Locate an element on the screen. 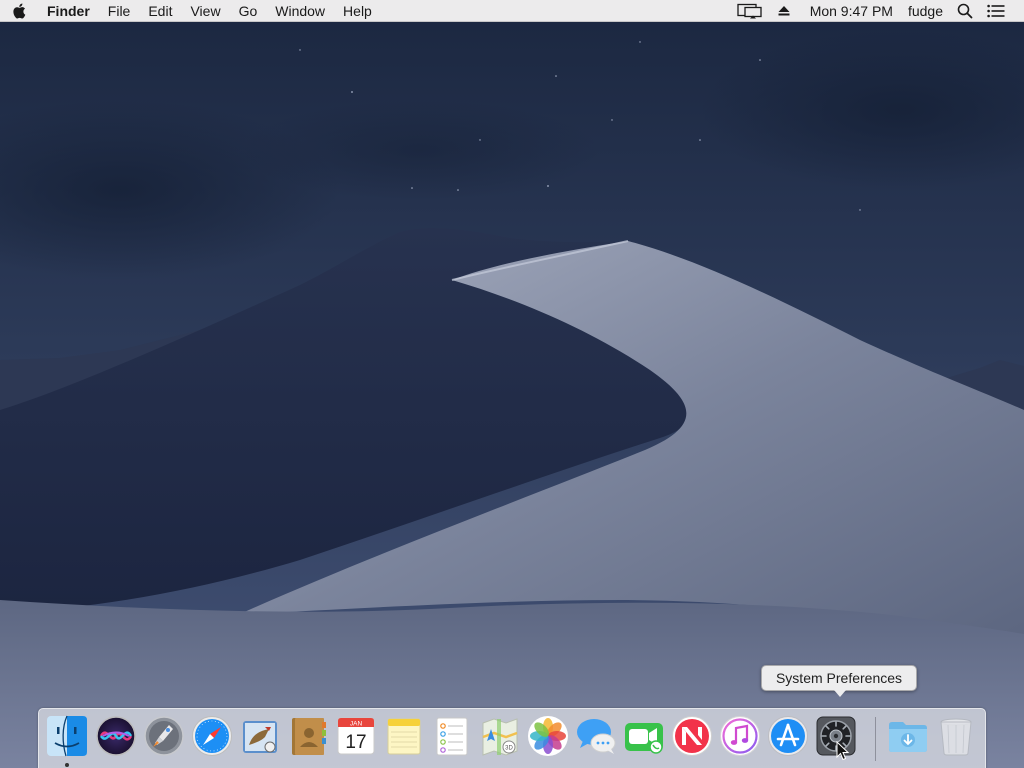  dock-separator is located at coordinates (875, 739).